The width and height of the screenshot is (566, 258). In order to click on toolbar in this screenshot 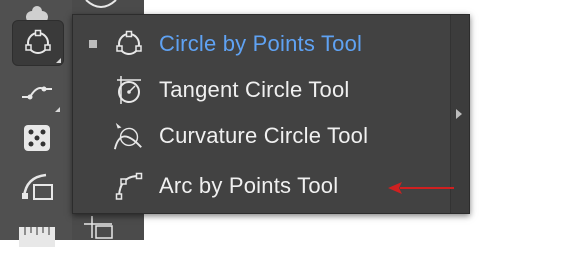, I will do `click(36, 123)`.